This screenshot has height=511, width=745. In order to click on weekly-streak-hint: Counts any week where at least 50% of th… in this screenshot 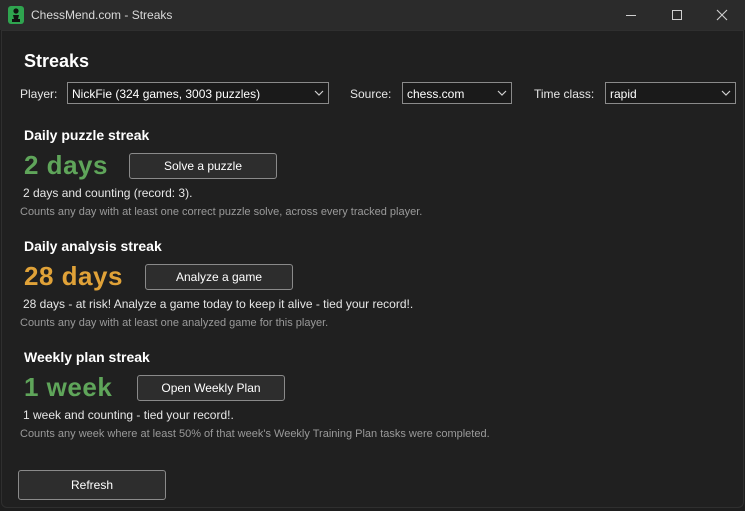, I will do `click(255, 434)`.